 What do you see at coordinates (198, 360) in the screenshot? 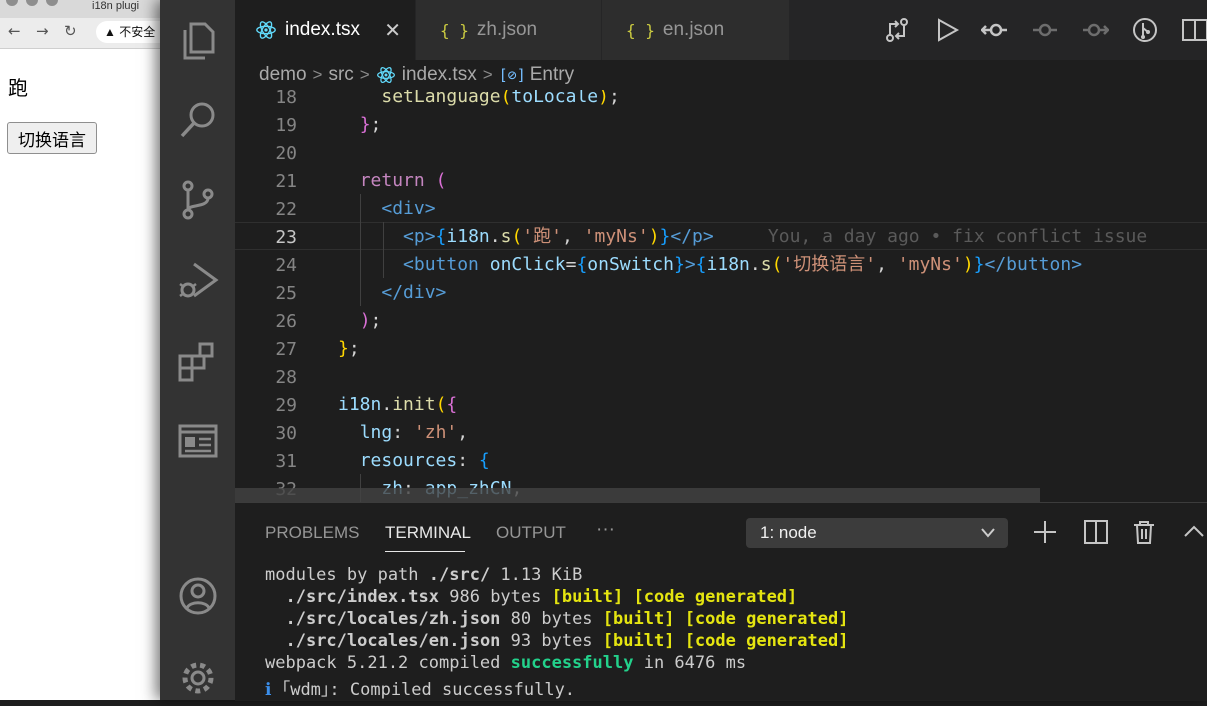
I see `extensions-icon` at bounding box center [198, 360].